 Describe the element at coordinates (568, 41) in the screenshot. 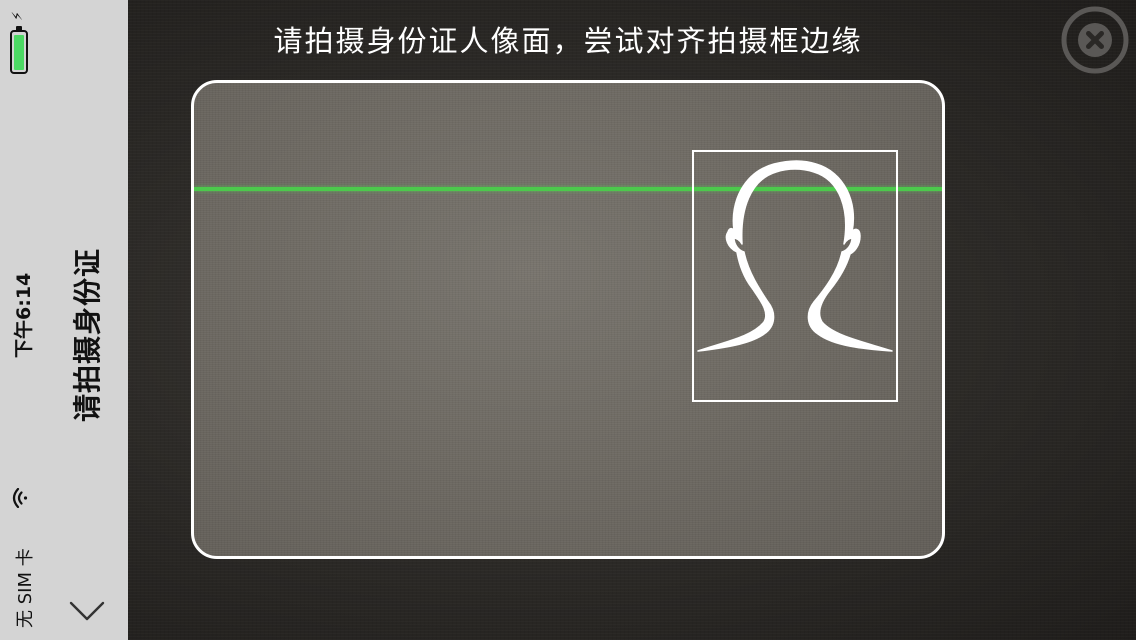

I see `instruction-text: 请拍摄身份证人像面，尝试对齐拍摄框边缘` at that location.